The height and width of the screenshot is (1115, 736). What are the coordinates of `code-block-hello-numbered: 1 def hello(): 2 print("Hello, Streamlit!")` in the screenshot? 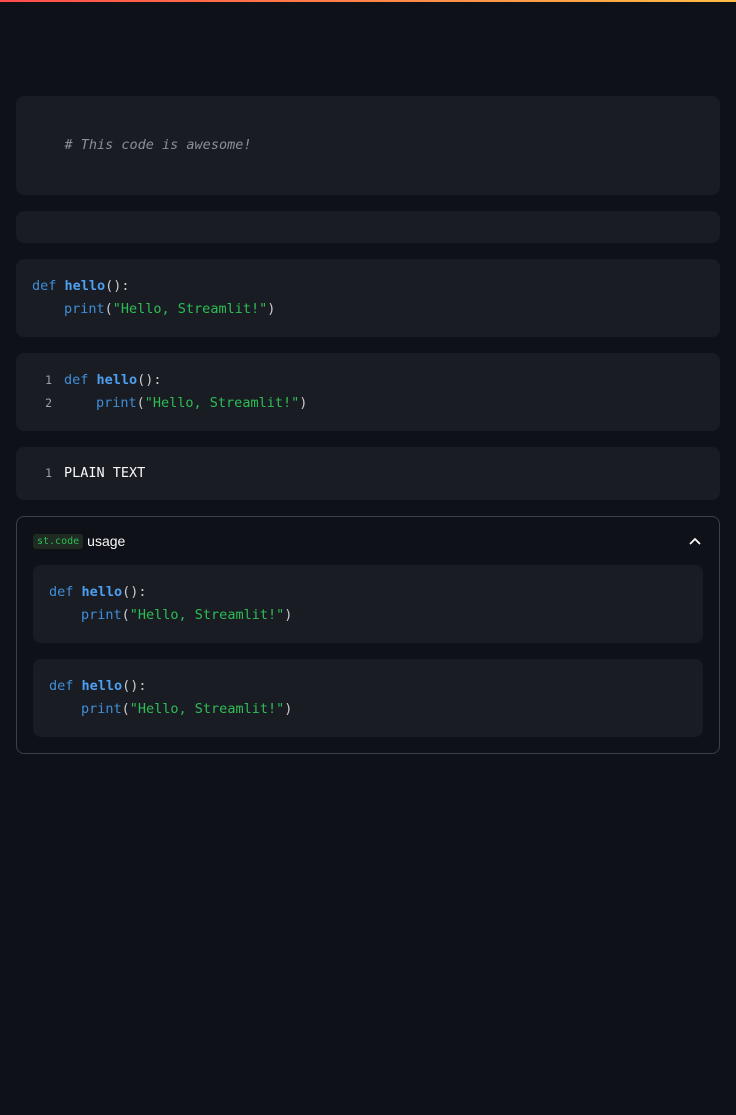 It's located at (368, 392).